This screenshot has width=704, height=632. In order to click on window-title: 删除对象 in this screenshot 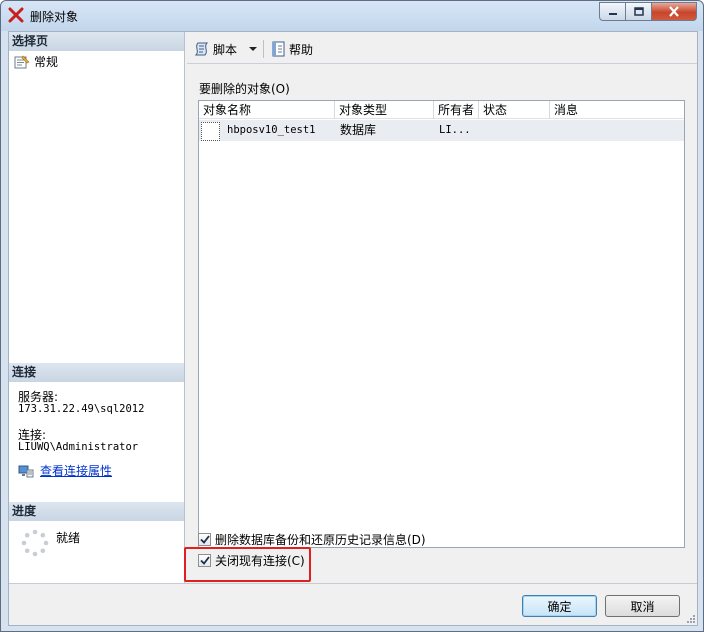, I will do `click(54, 17)`.